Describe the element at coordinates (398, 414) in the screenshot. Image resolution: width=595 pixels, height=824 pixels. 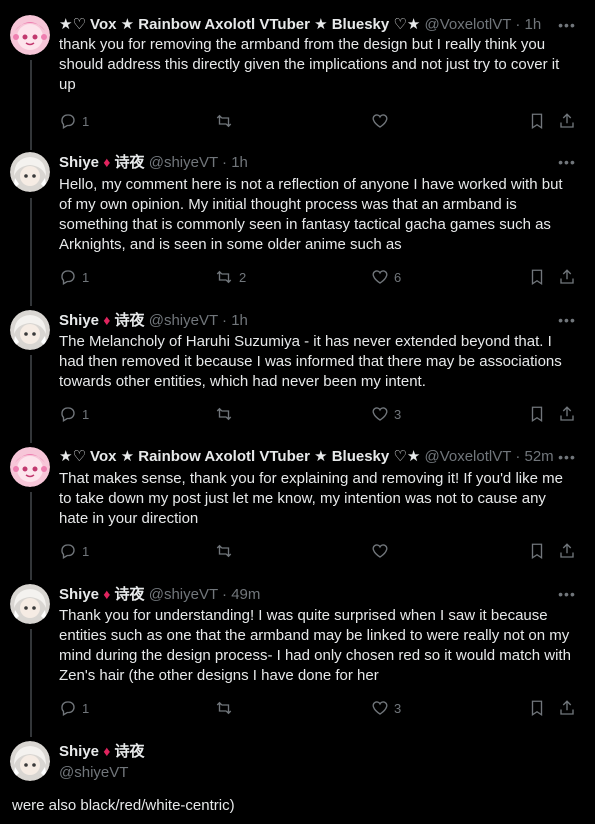
I see `like-count: 3` at that location.